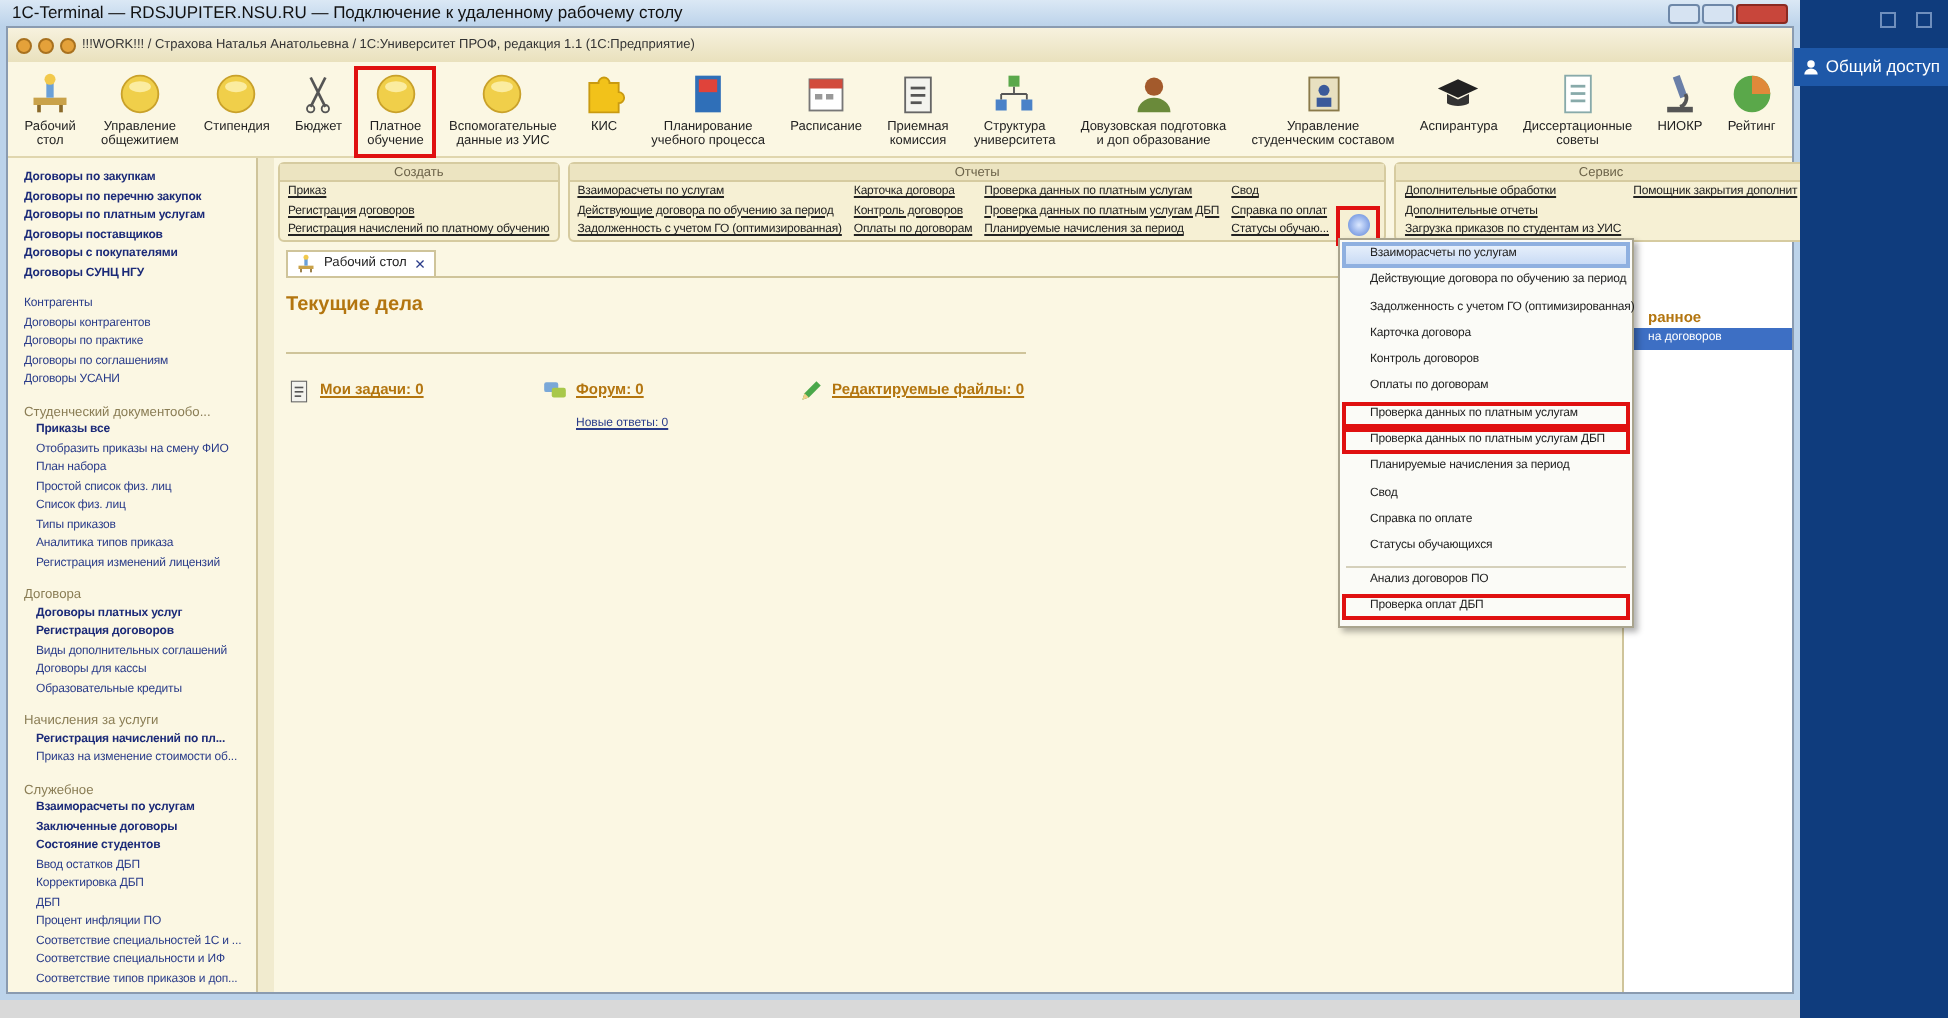 This screenshot has height=1018, width=1948. Describe the element at coordinates (1751, 94) in the screenshot. I see `pie-chart-icon` at that location.